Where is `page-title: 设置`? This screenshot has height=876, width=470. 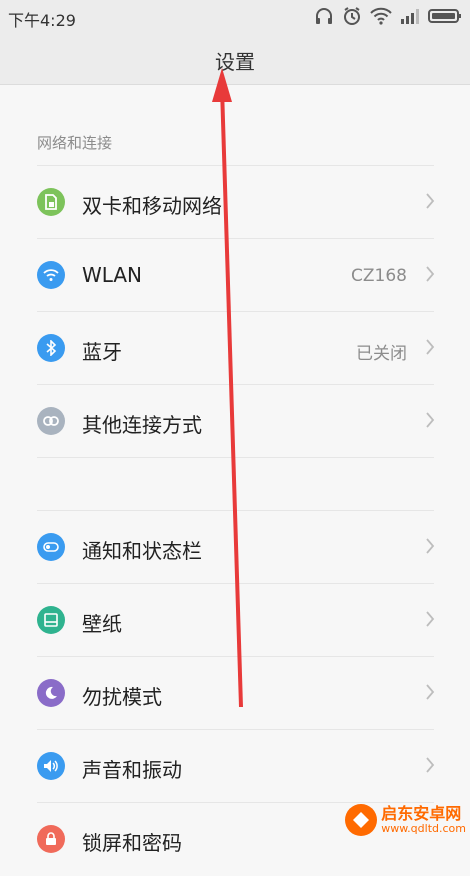 page-title: 设置 is located at coordinates (235, 62).